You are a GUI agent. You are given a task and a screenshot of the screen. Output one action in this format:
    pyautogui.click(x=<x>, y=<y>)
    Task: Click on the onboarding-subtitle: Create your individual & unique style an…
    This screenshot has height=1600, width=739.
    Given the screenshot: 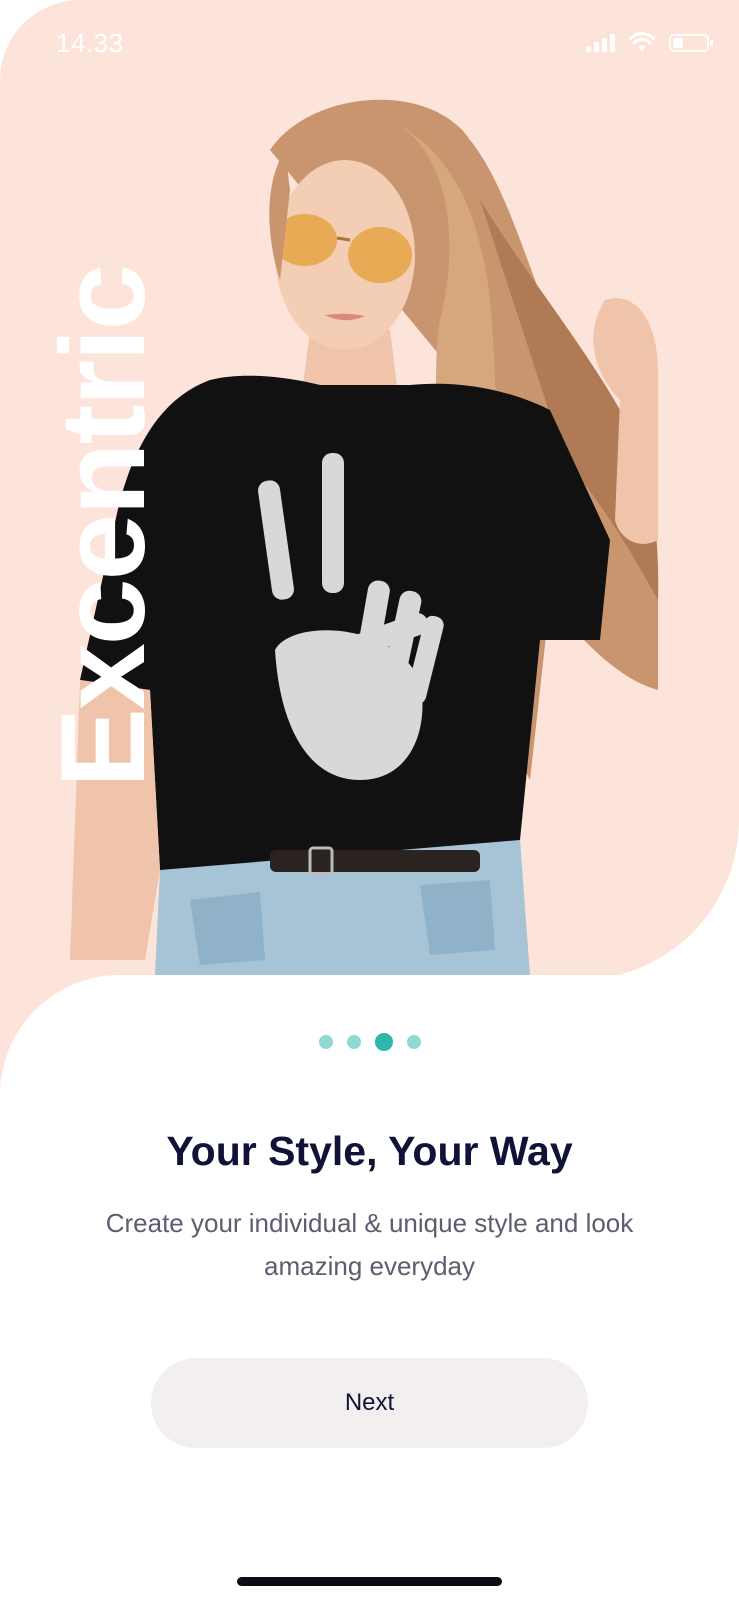 What is the action you would take?
    pyautogui.click(x=369, y=1244)
    